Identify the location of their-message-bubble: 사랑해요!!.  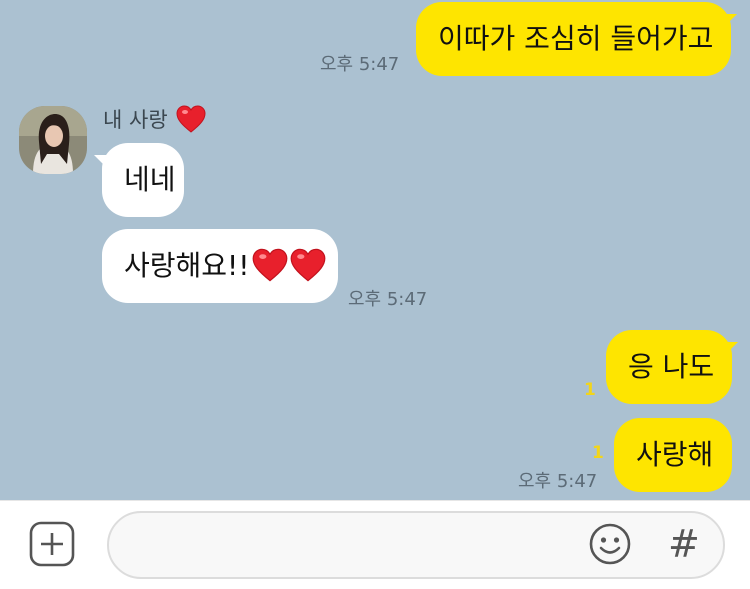
(220, 266).